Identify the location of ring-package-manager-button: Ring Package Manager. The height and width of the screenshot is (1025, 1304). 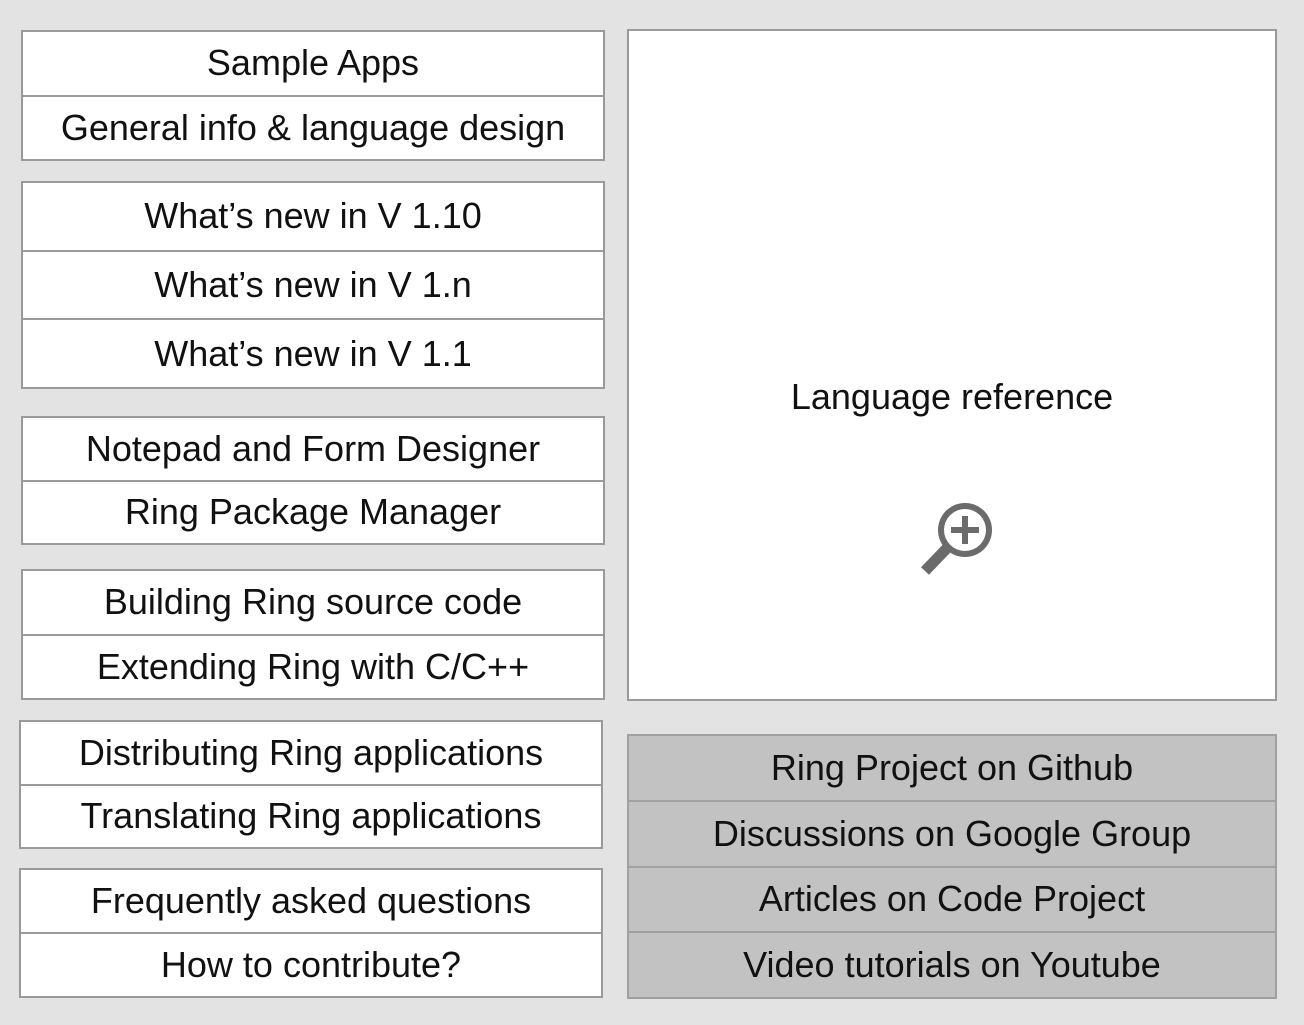
(313, 511).